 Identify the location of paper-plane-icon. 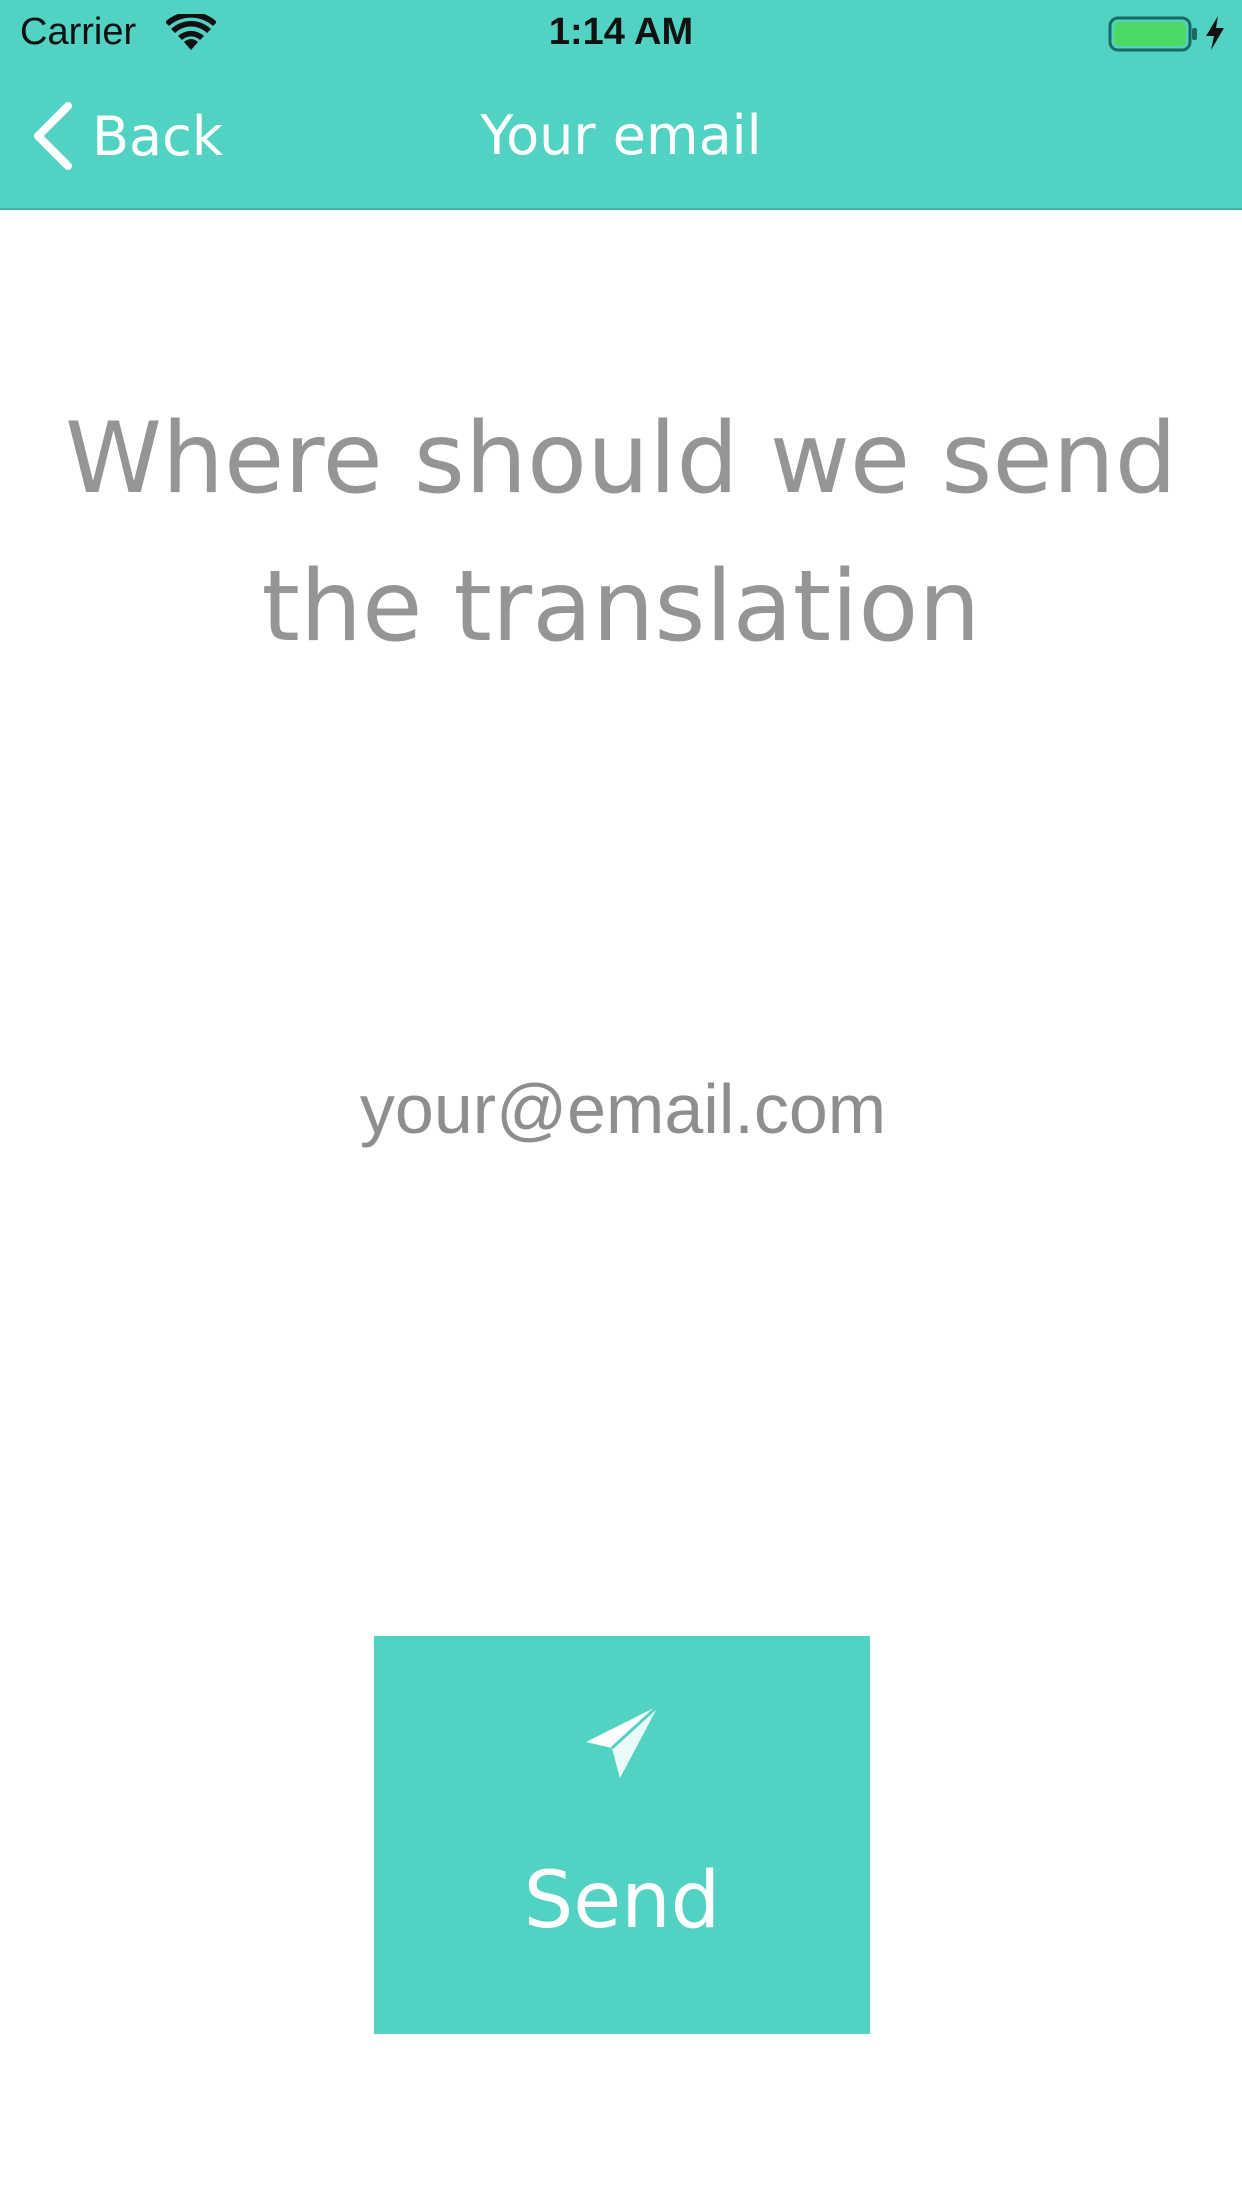
(623, 1741).